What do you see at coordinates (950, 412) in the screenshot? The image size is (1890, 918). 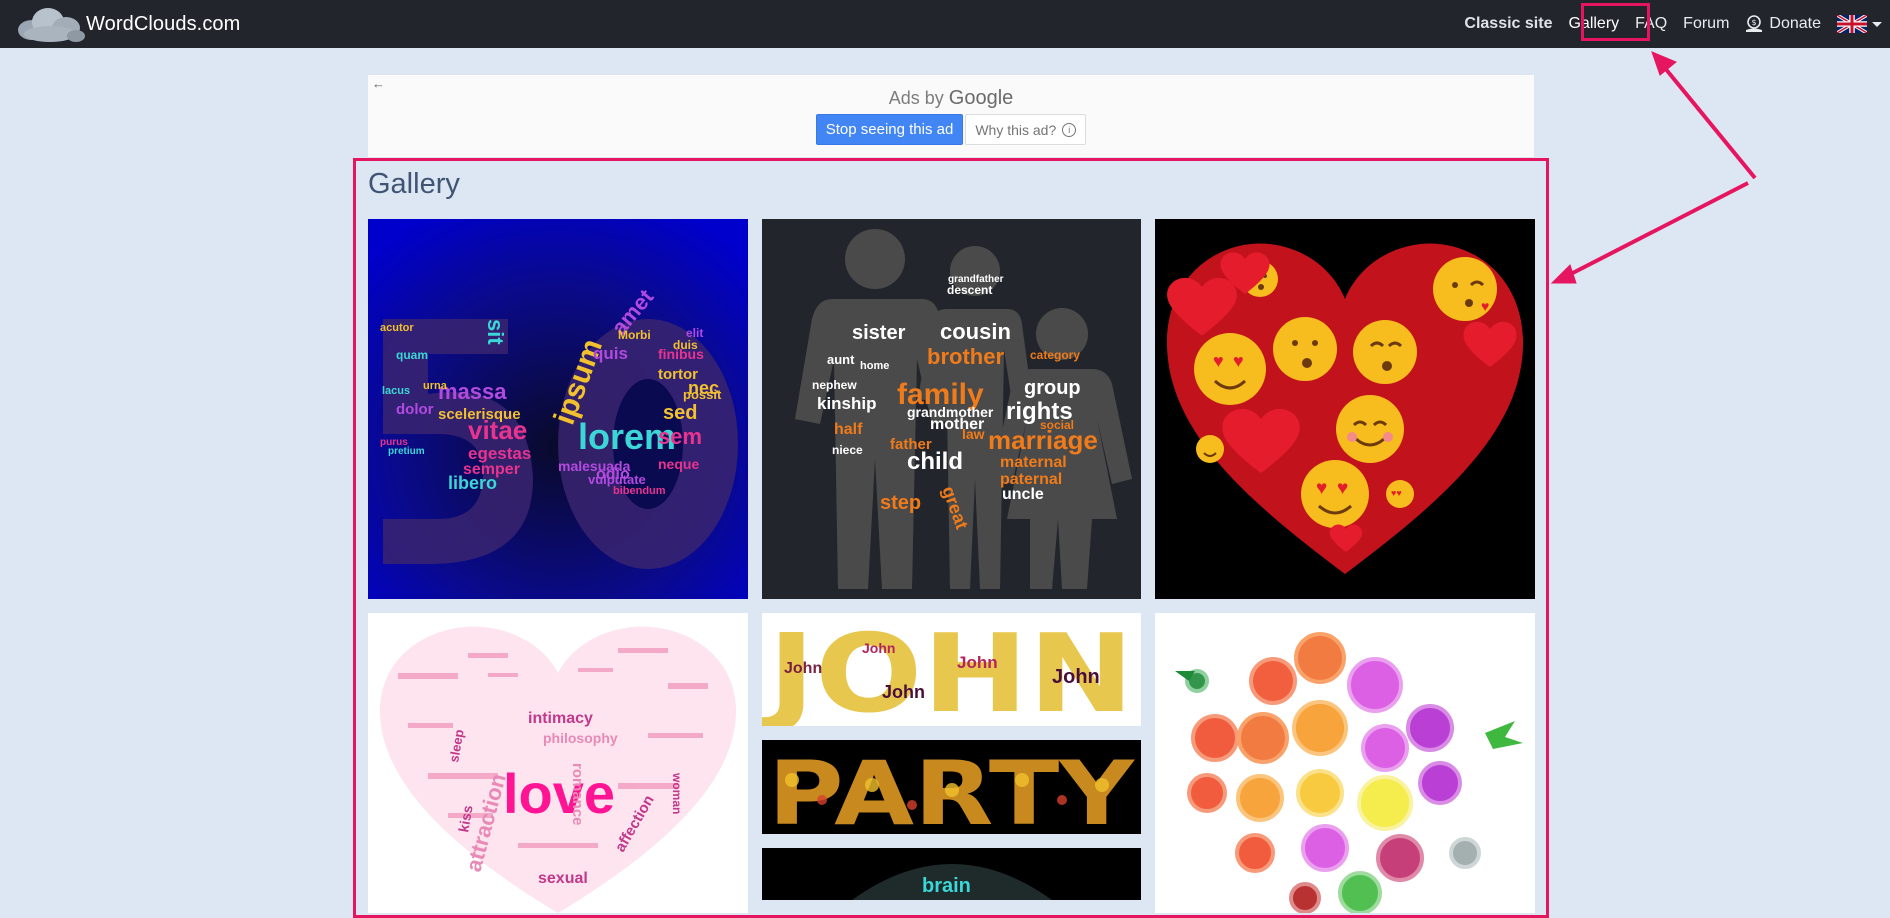 I see `tile-family-word: grandmother` at bounding box center [950, 412].